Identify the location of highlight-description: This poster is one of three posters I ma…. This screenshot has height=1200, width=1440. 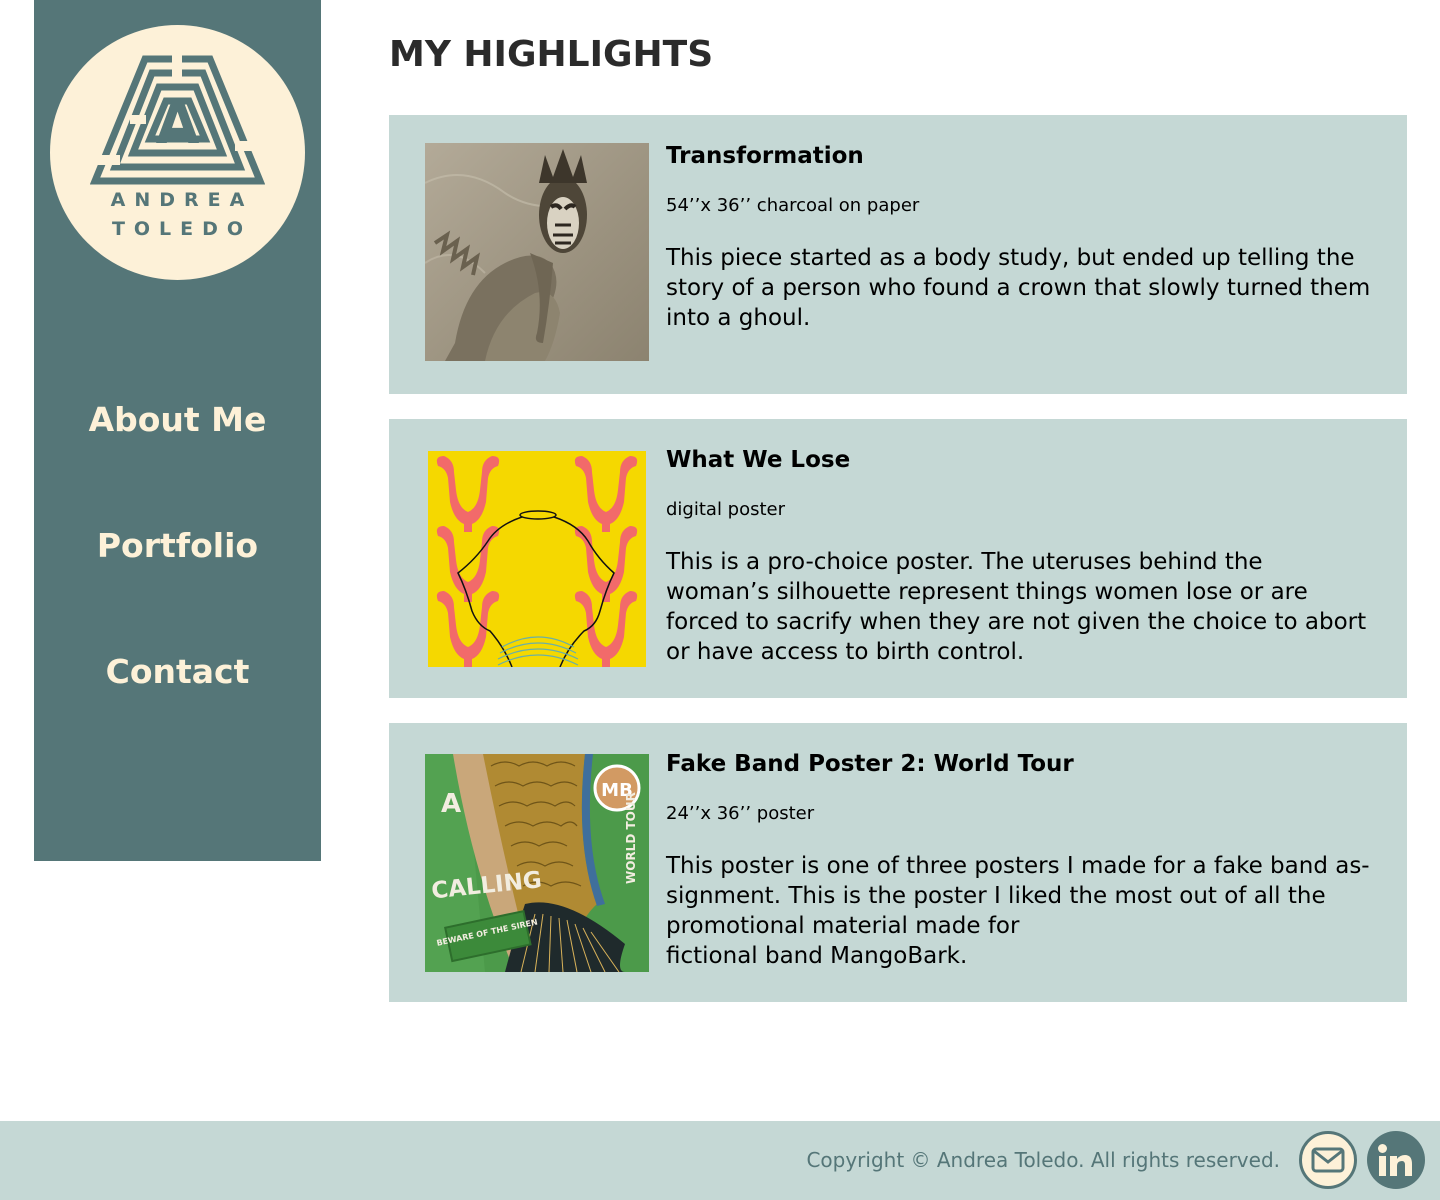
(1018, 911).